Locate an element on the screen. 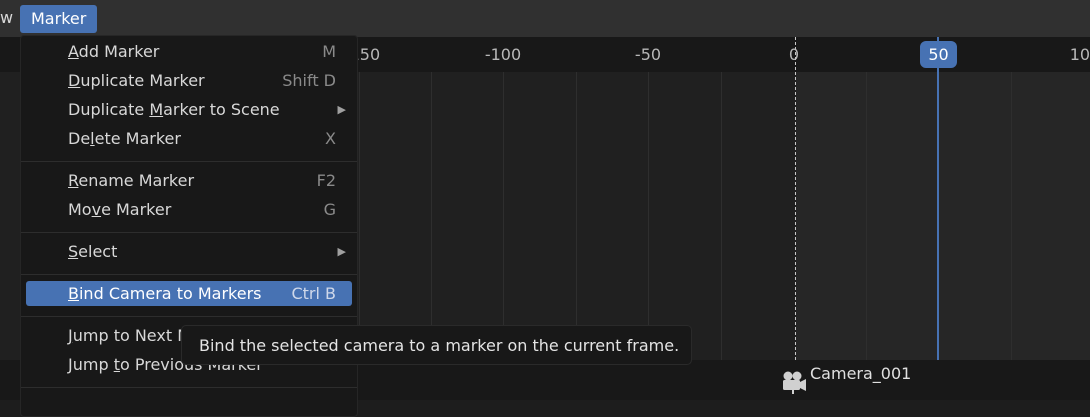  menu-item-rename-marker: Rename Marker F2 is located at coordinates (189, 180).